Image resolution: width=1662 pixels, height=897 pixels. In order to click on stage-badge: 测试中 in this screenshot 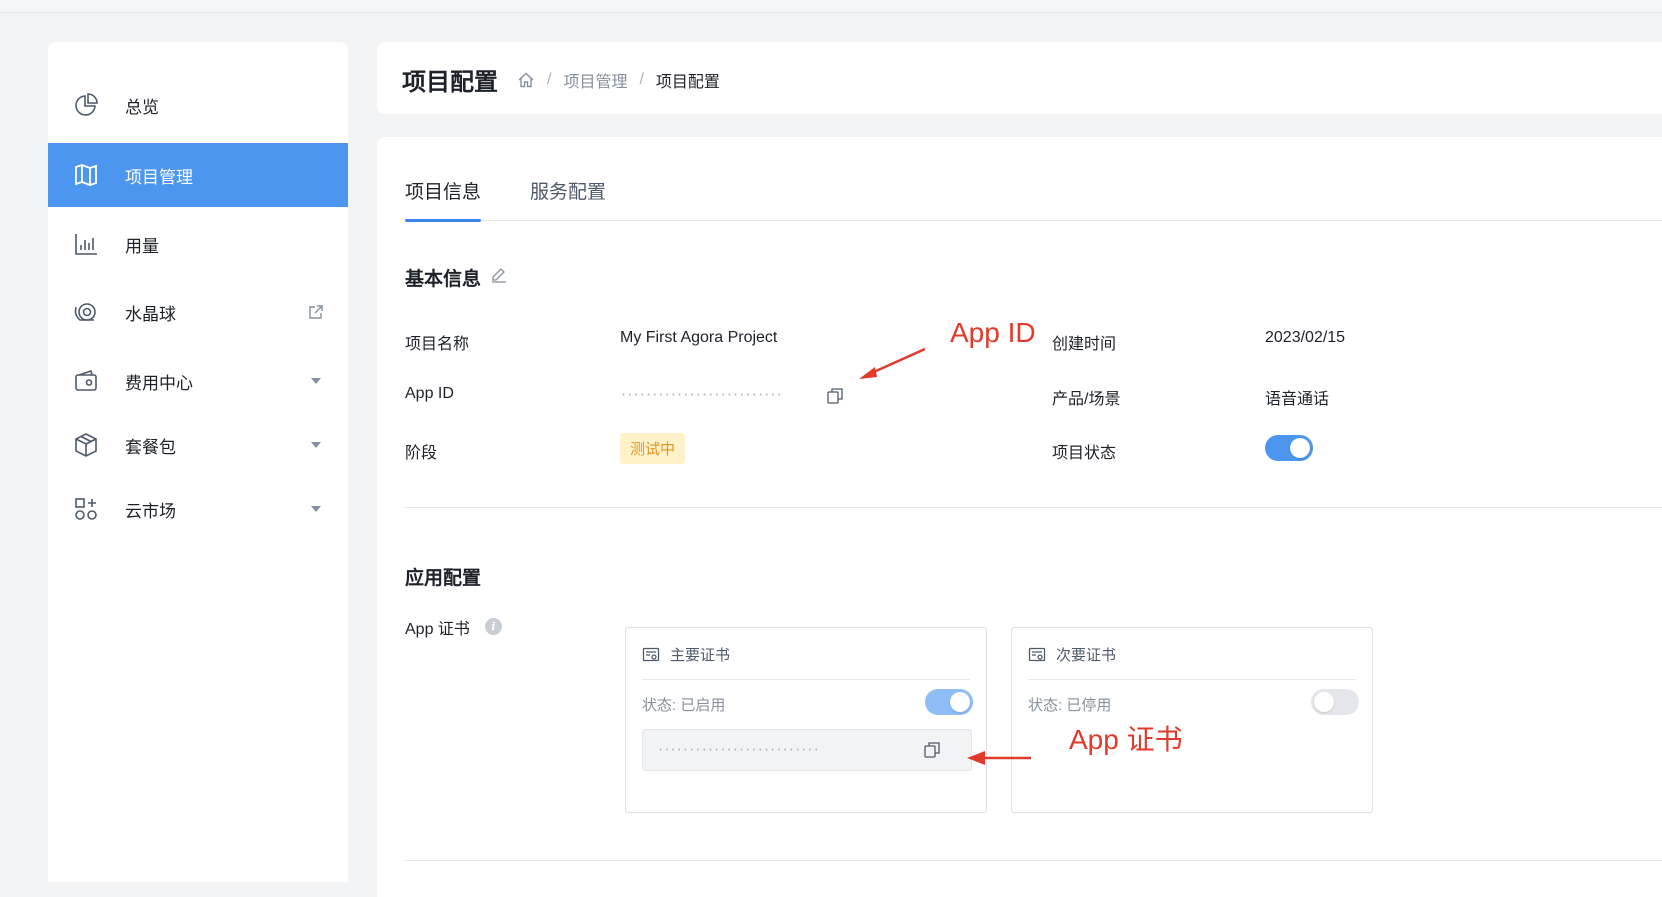, I will do `click(653, 448)`.